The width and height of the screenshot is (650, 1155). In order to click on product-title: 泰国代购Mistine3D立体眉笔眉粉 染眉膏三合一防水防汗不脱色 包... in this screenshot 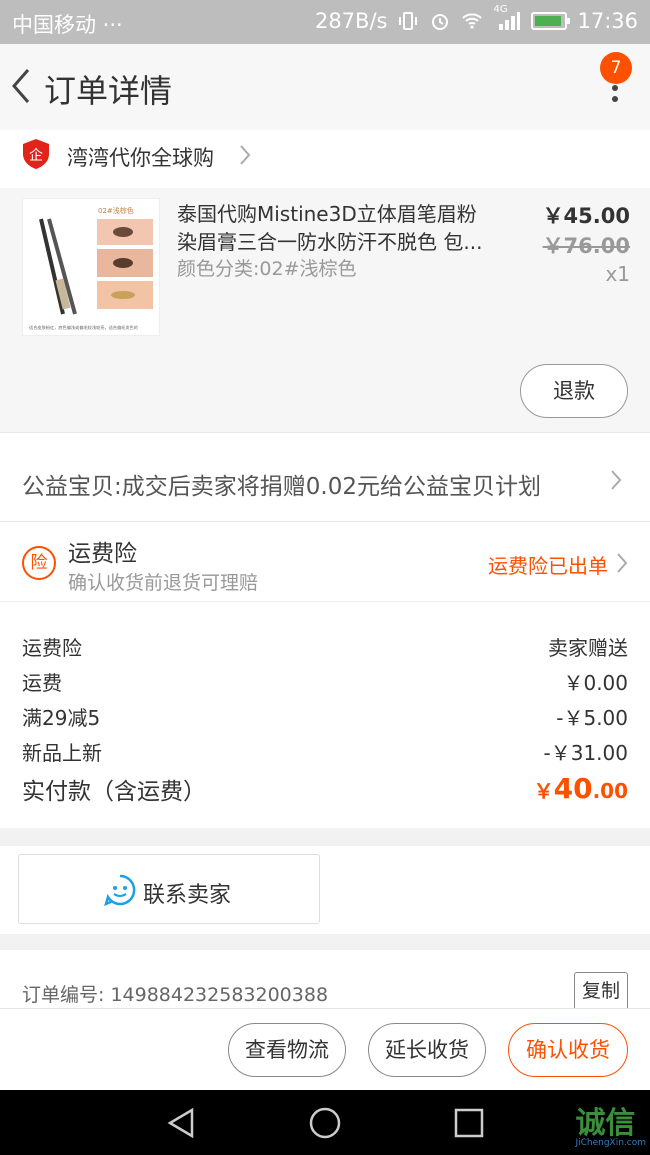, I will do `click(342, 228)`.